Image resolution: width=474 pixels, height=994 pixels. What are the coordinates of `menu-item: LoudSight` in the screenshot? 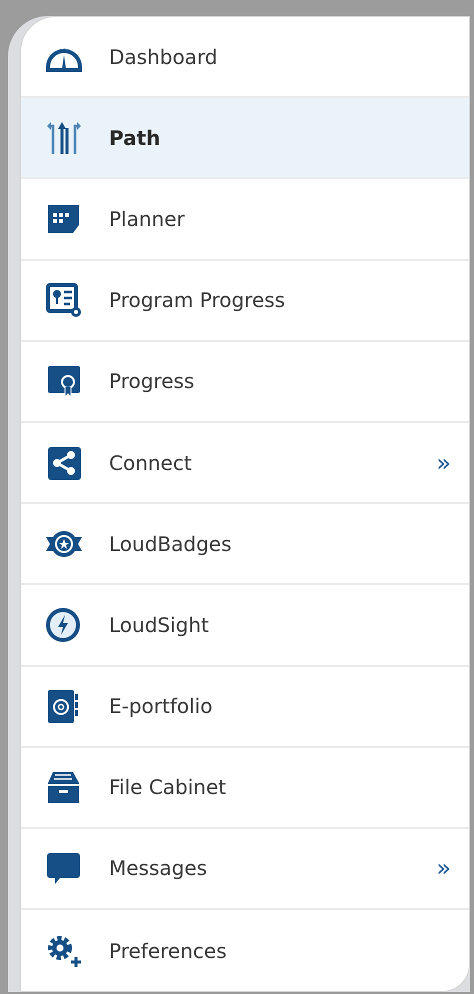 It's located at (245, 625).